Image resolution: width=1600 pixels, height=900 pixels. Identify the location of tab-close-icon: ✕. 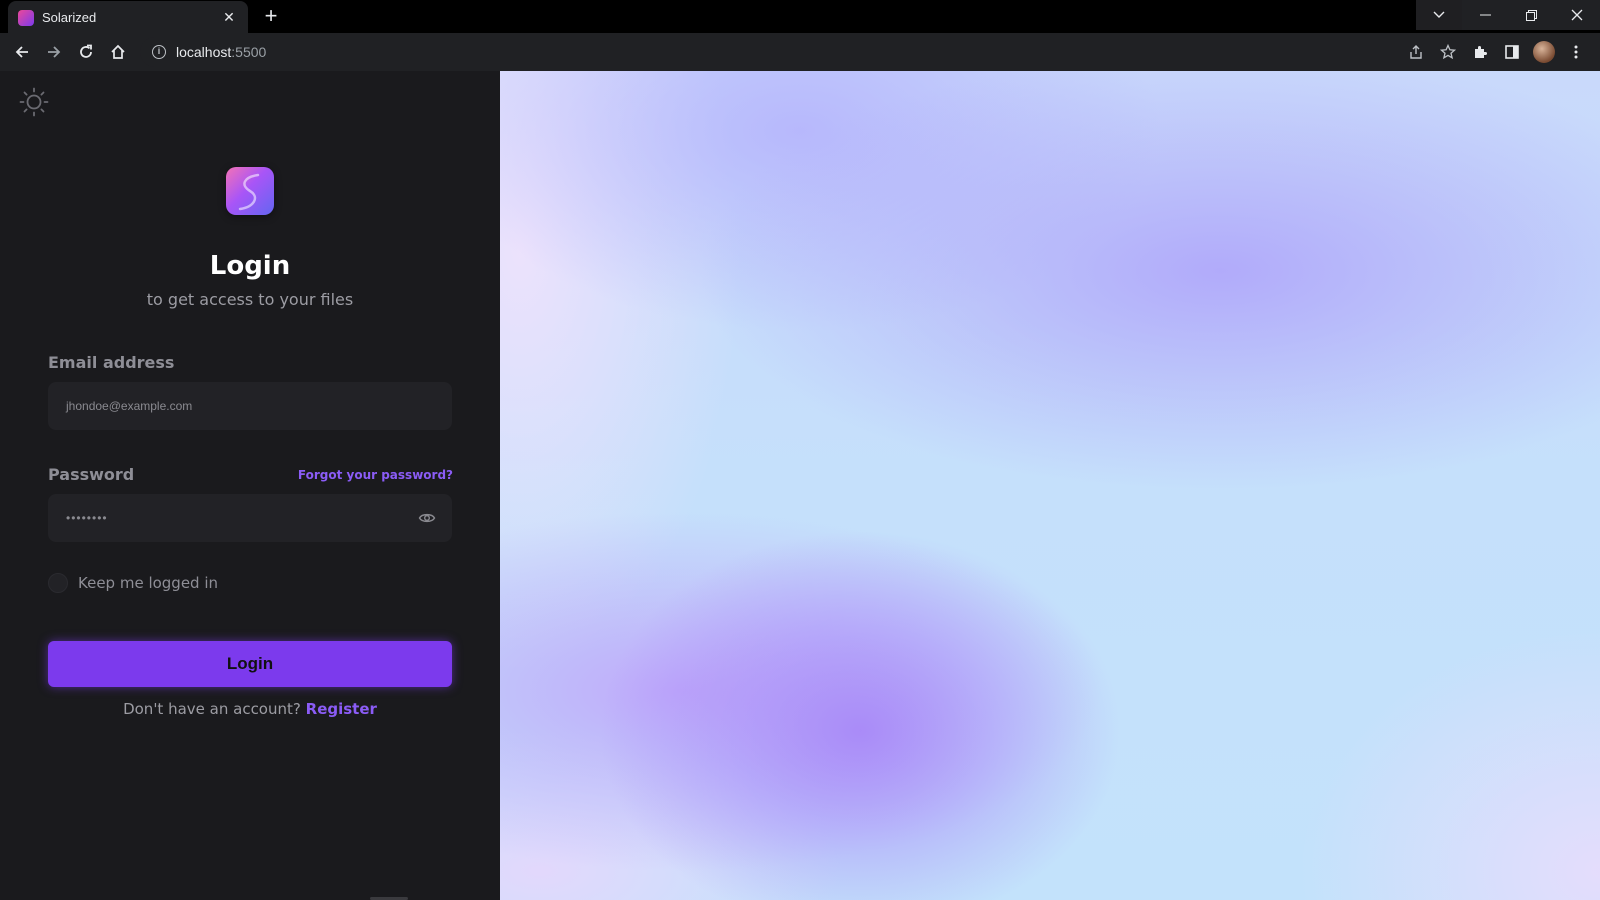
(229, 17).